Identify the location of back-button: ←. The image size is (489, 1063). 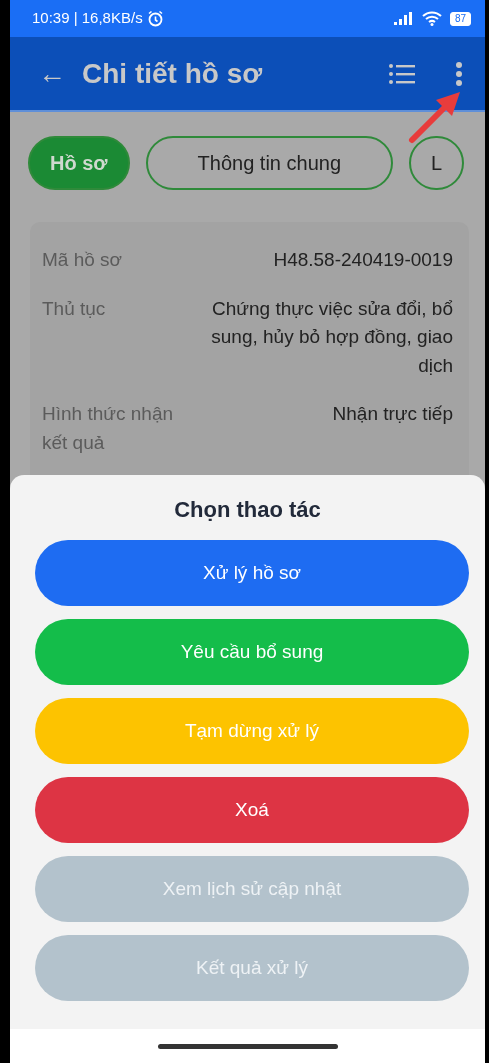
(52, 73).